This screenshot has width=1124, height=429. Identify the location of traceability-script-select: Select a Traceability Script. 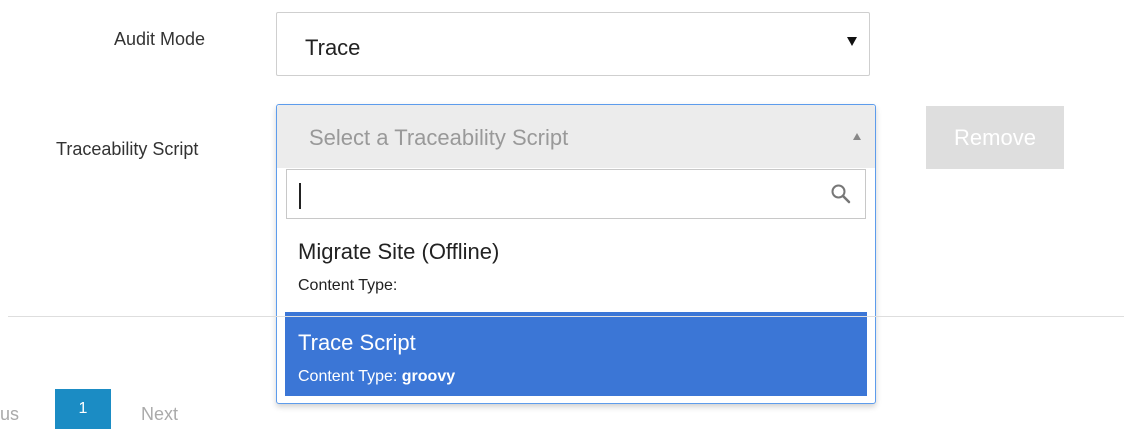
(576, 136).